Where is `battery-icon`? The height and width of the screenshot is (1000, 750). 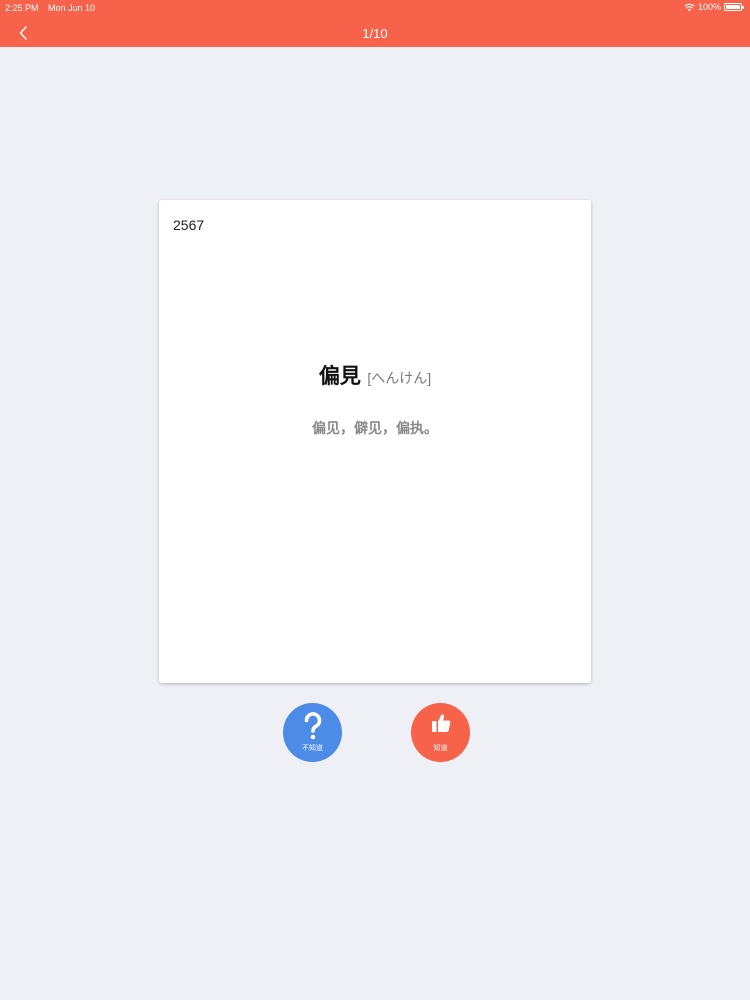 battery-icon is located at coordinates (734, 7).